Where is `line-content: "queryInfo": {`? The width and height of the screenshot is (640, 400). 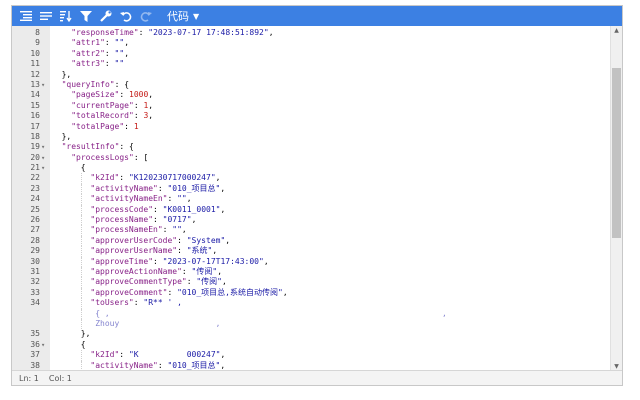 line-content: "queryInfo": { is located at coordinates (95, 84).